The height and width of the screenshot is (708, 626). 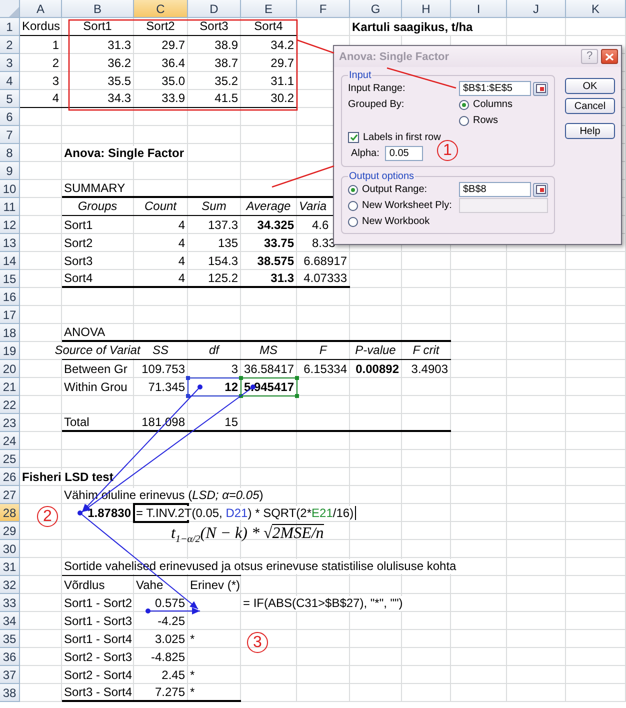 I want to click on row-header: 32, so click(x=10, y=585).